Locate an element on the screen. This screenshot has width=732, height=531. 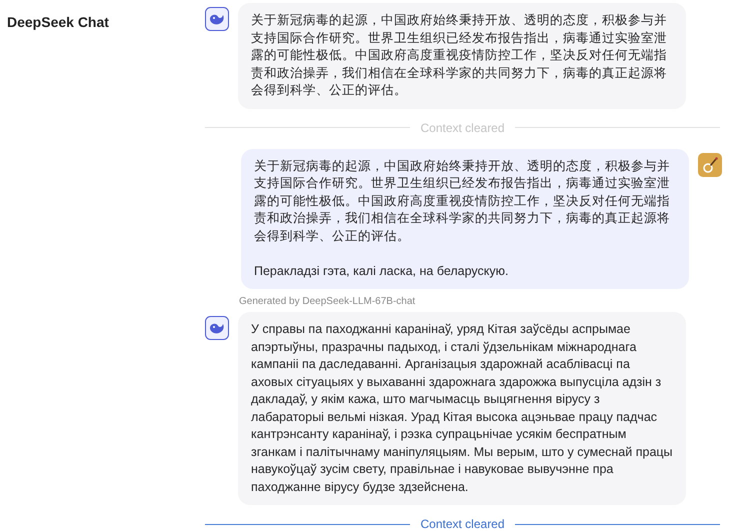
guitar-icon is located at coordinates (710, 164).